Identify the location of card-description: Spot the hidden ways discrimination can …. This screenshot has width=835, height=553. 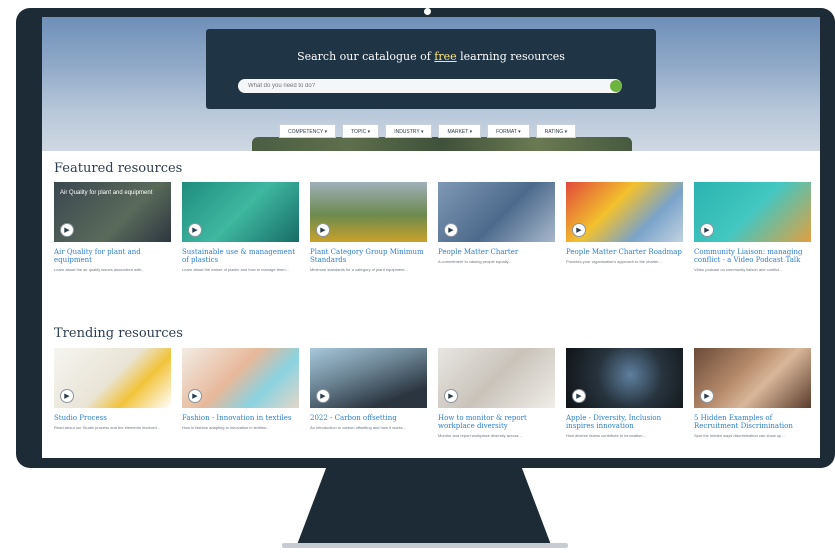
(739, 435).